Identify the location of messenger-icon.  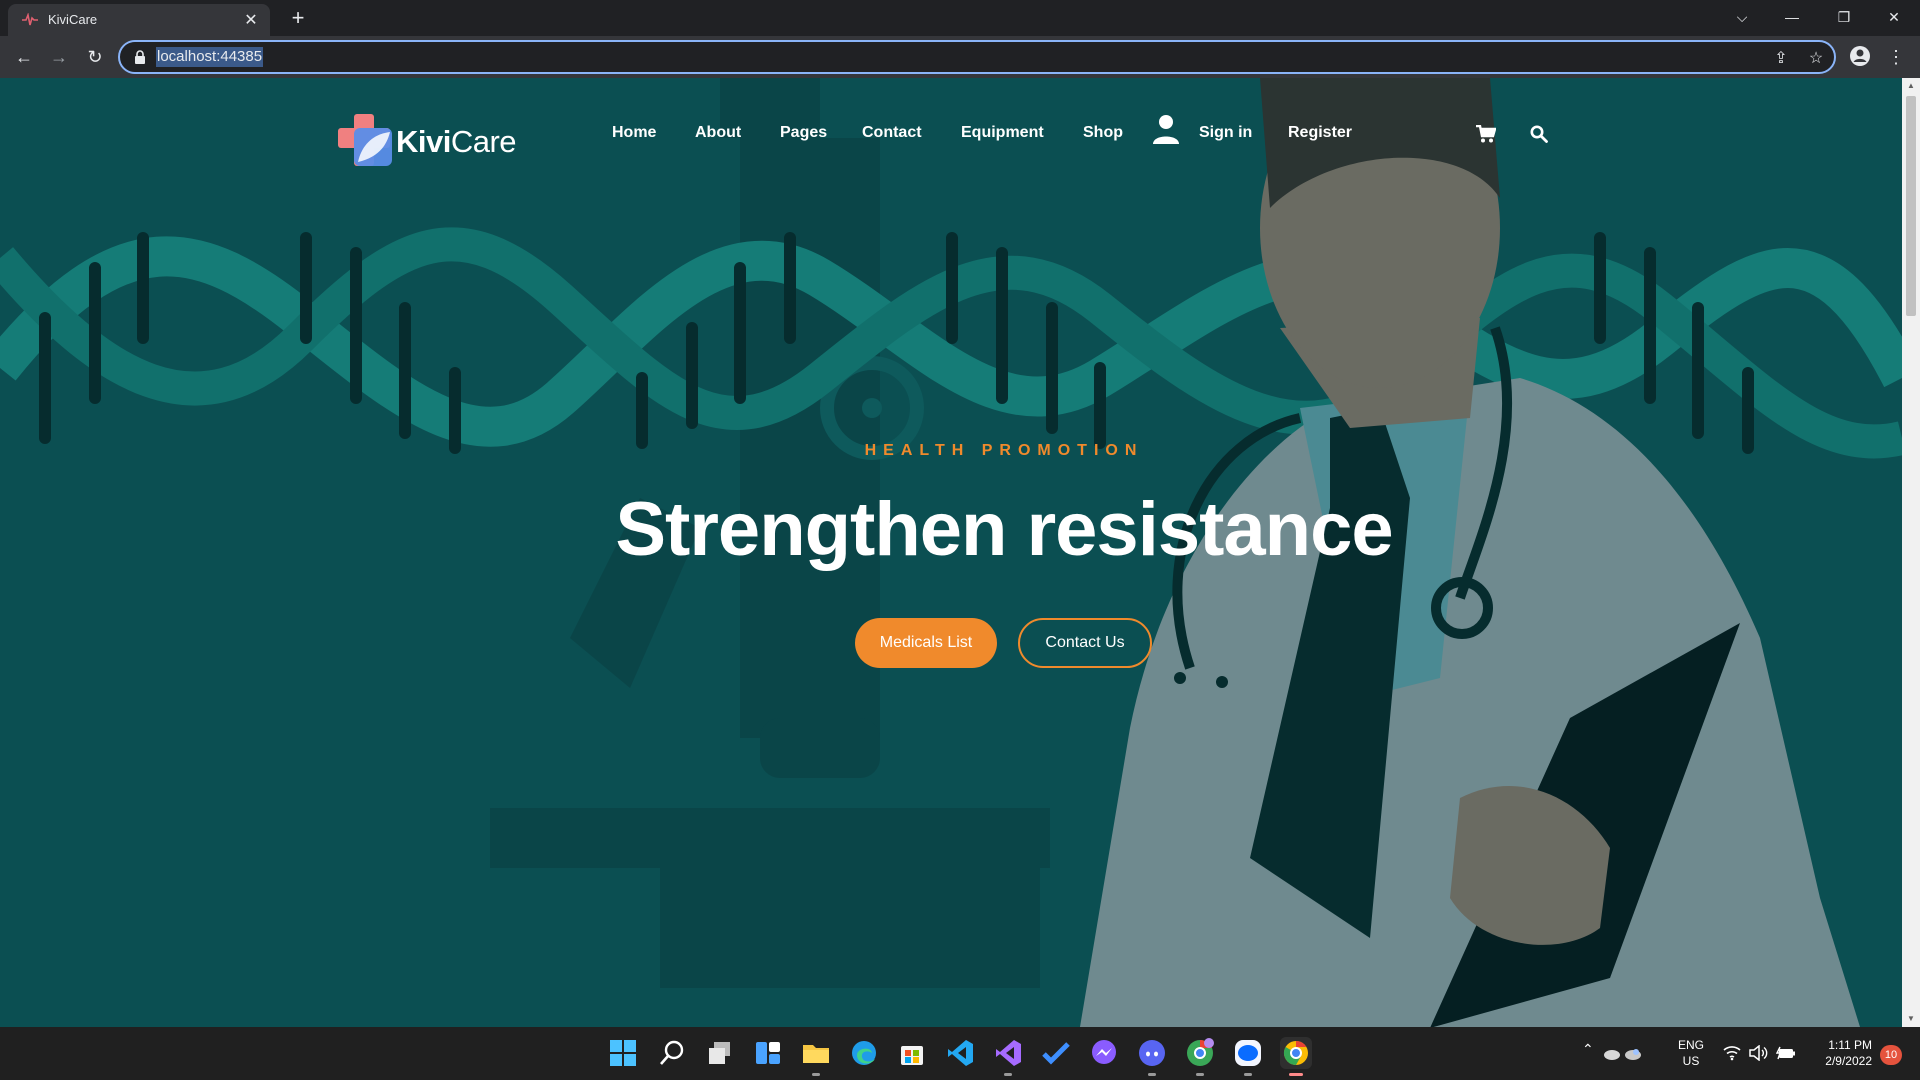
(1104, 1053).